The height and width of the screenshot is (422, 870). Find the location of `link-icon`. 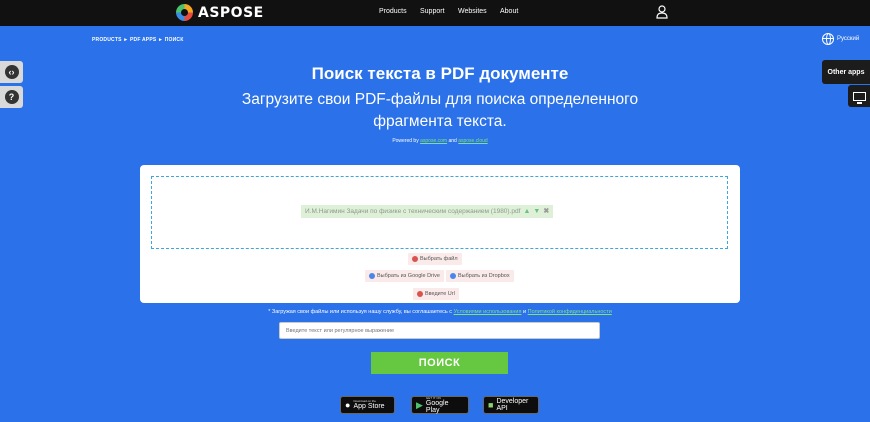

link-icon is located at coordinates (420, 294).